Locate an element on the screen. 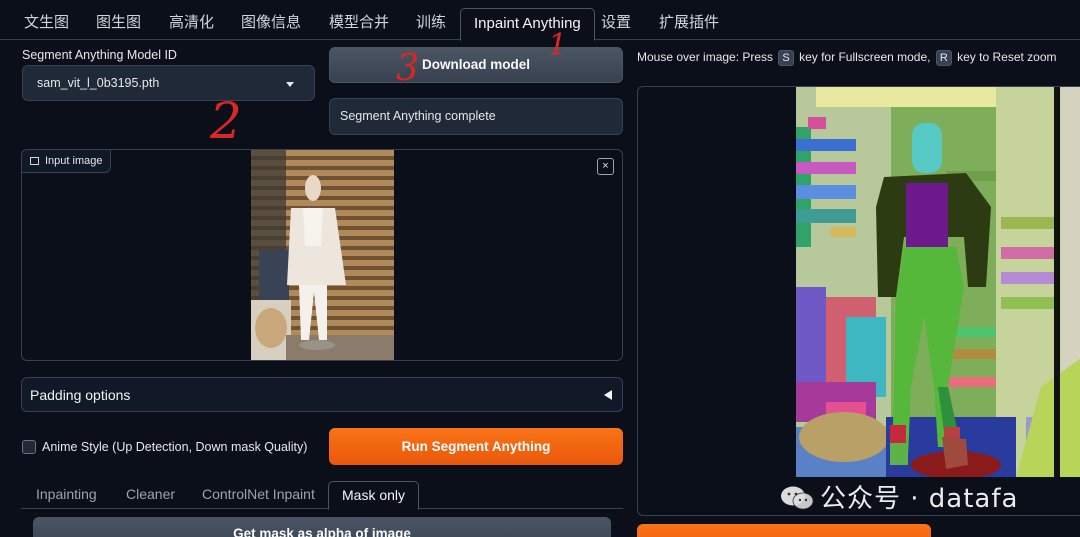  annotation-1: 1 is located at coordinates (558, 45).